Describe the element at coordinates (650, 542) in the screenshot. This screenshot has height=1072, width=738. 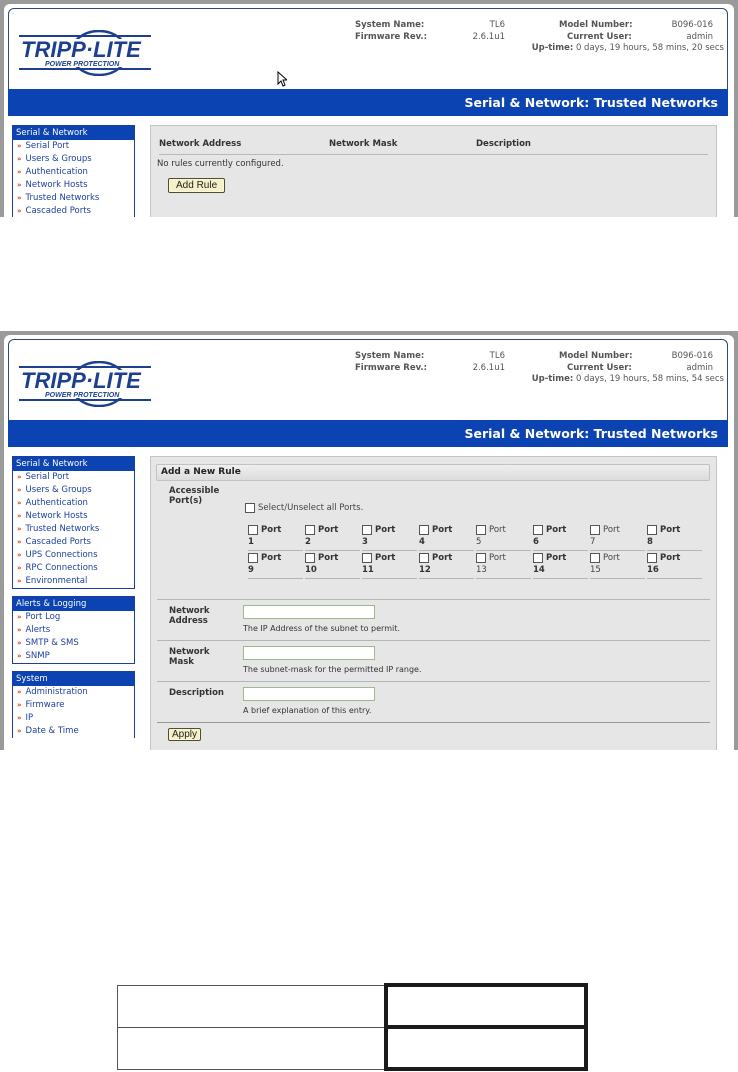
I see `port-number: 8` at that location.